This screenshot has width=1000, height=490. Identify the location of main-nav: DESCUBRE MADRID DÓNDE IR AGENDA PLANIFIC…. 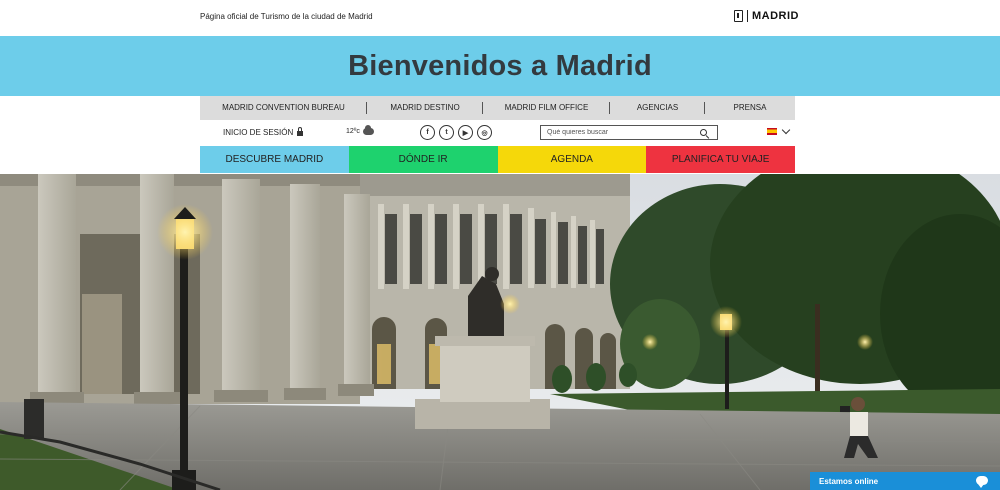
(497, 159).